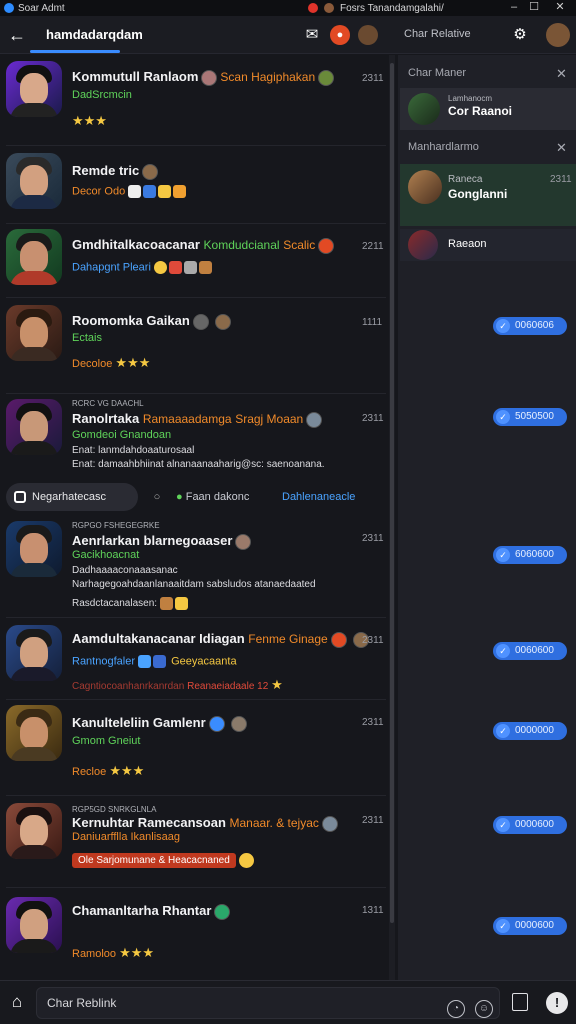 This screenshot has height=1024, width=576. What do you see at coordinates (530, 417) in the screenshot?
I see `reaction-pill: ✓ 5050500` at bounding box center [530, 417].